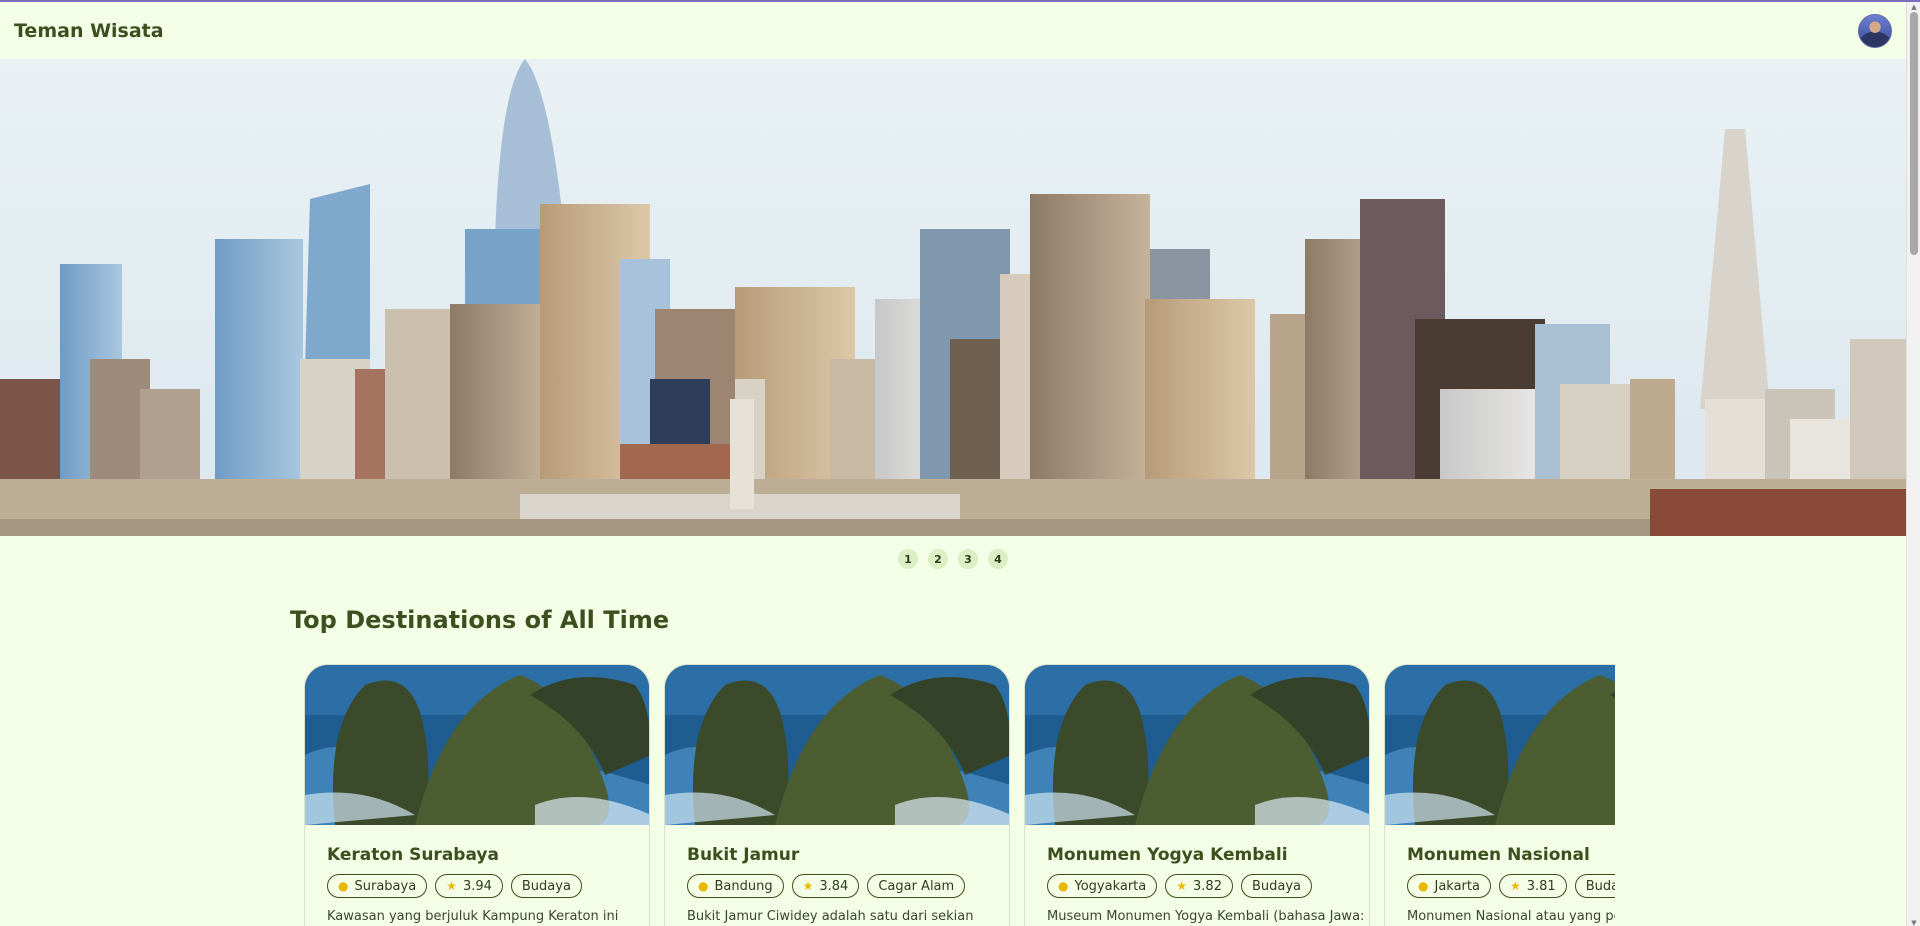 This screenshot has height=926, width=1920. I want to click on location-chip: ● Yogyakarta, so click(1102, 886).